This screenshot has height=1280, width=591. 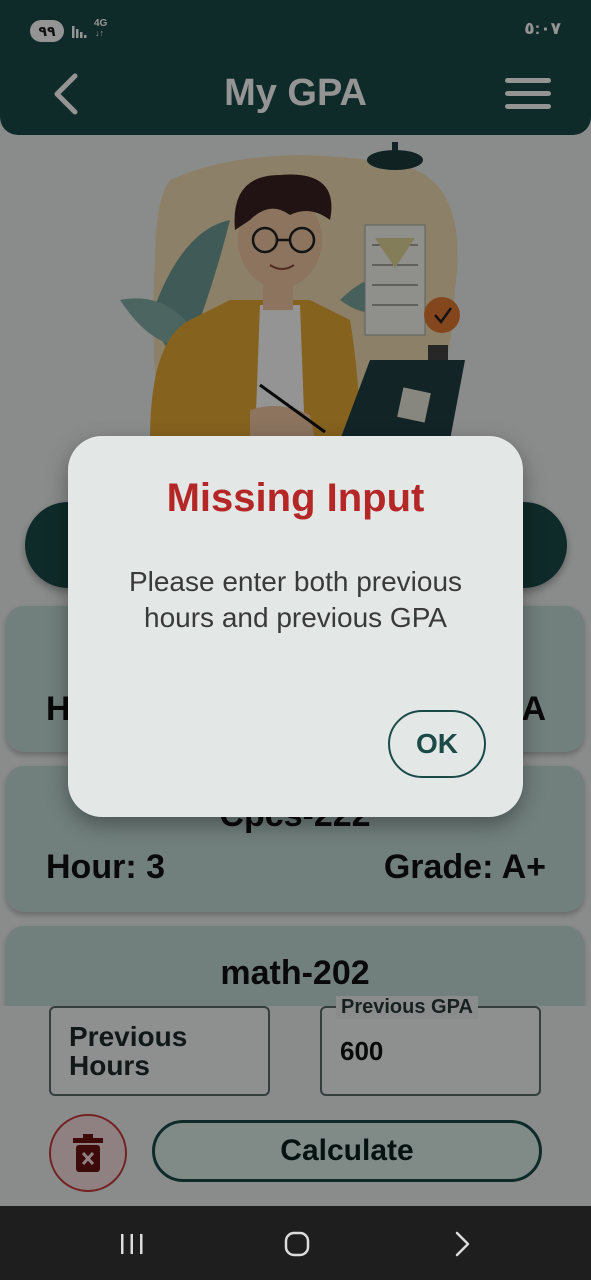 What do you see at coordinates (295, 498) in the screenshot?
I see `dialog-title: Missing Input` at bounding box center [295, 498].